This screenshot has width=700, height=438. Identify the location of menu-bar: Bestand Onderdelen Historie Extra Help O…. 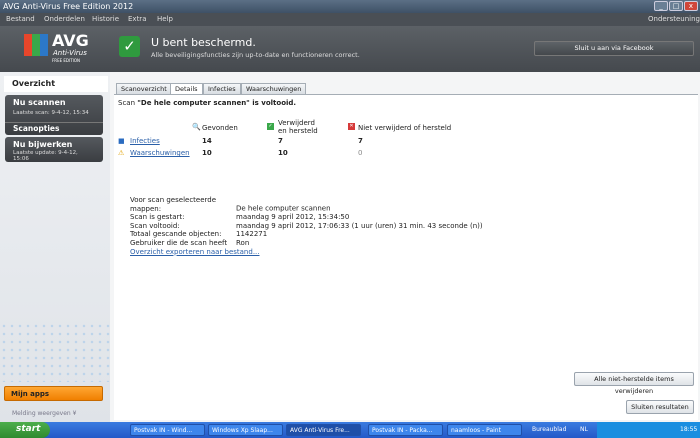
(350, 19).